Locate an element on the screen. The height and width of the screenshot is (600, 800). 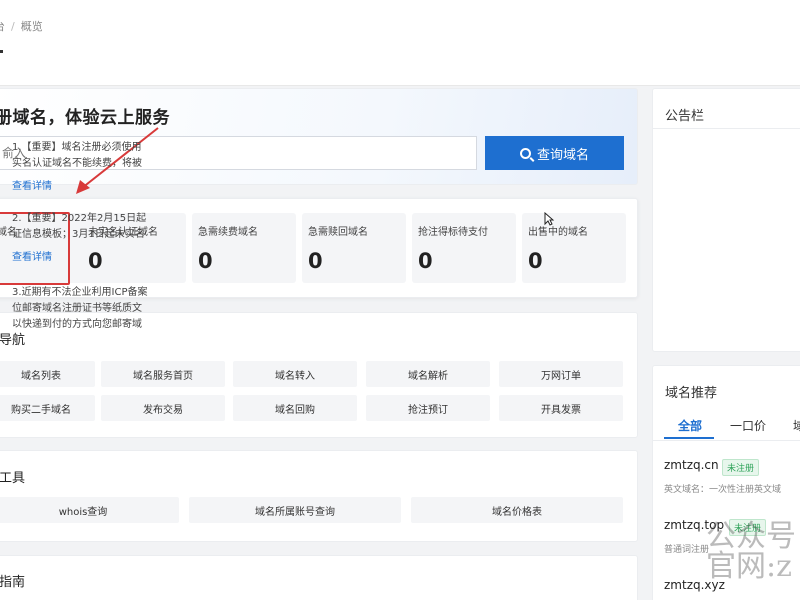
notice-item-3-line1: 3.近期有不法企业利用ICP备案 is located at coordinates (80, 292).